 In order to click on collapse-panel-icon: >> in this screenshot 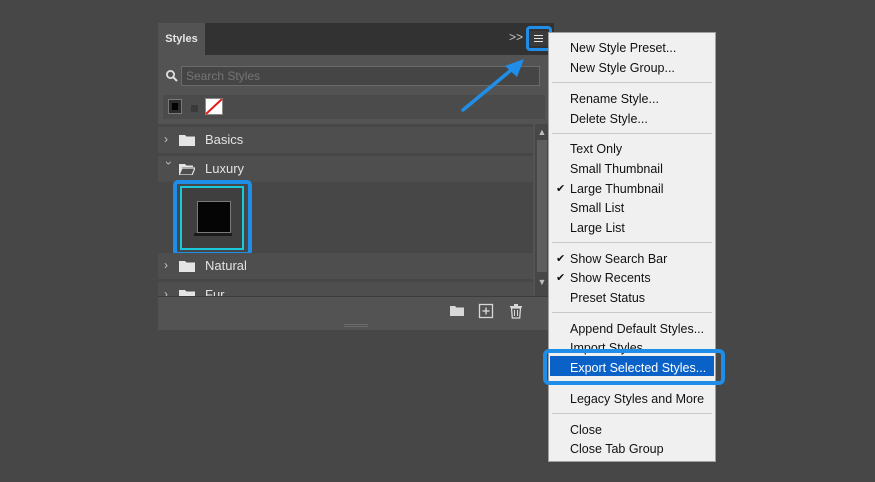, I will do `click(516, 37)`.